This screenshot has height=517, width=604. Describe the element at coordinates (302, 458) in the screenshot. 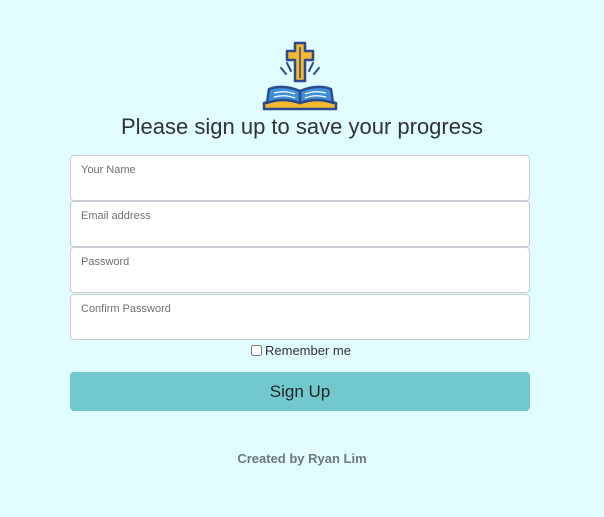

I see `footer-credit: Created by Ryan Lim` at that location.